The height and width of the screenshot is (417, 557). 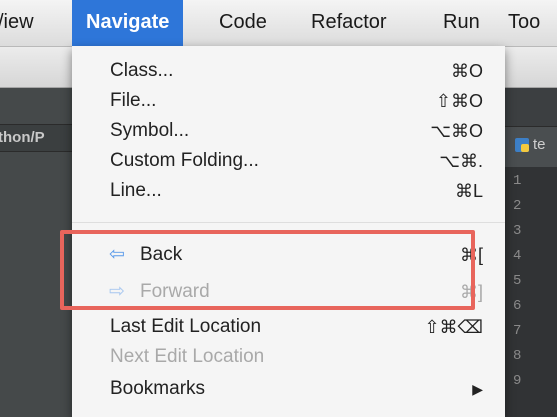 What do you see at coordinates (186, 326) in the screenshot?
I see `menu-item-label: Last Edit Location` at bounding box center [186, 326].